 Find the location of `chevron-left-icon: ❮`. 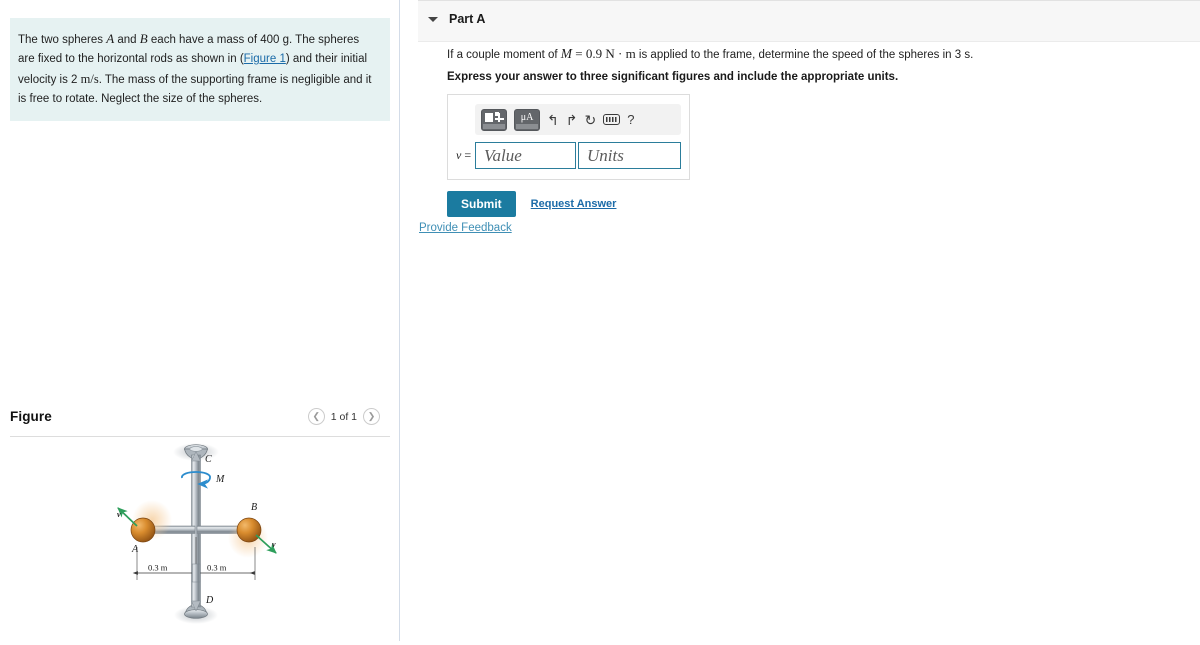

chevron-left-icon: ❮ is located at coordinates (316, 416).